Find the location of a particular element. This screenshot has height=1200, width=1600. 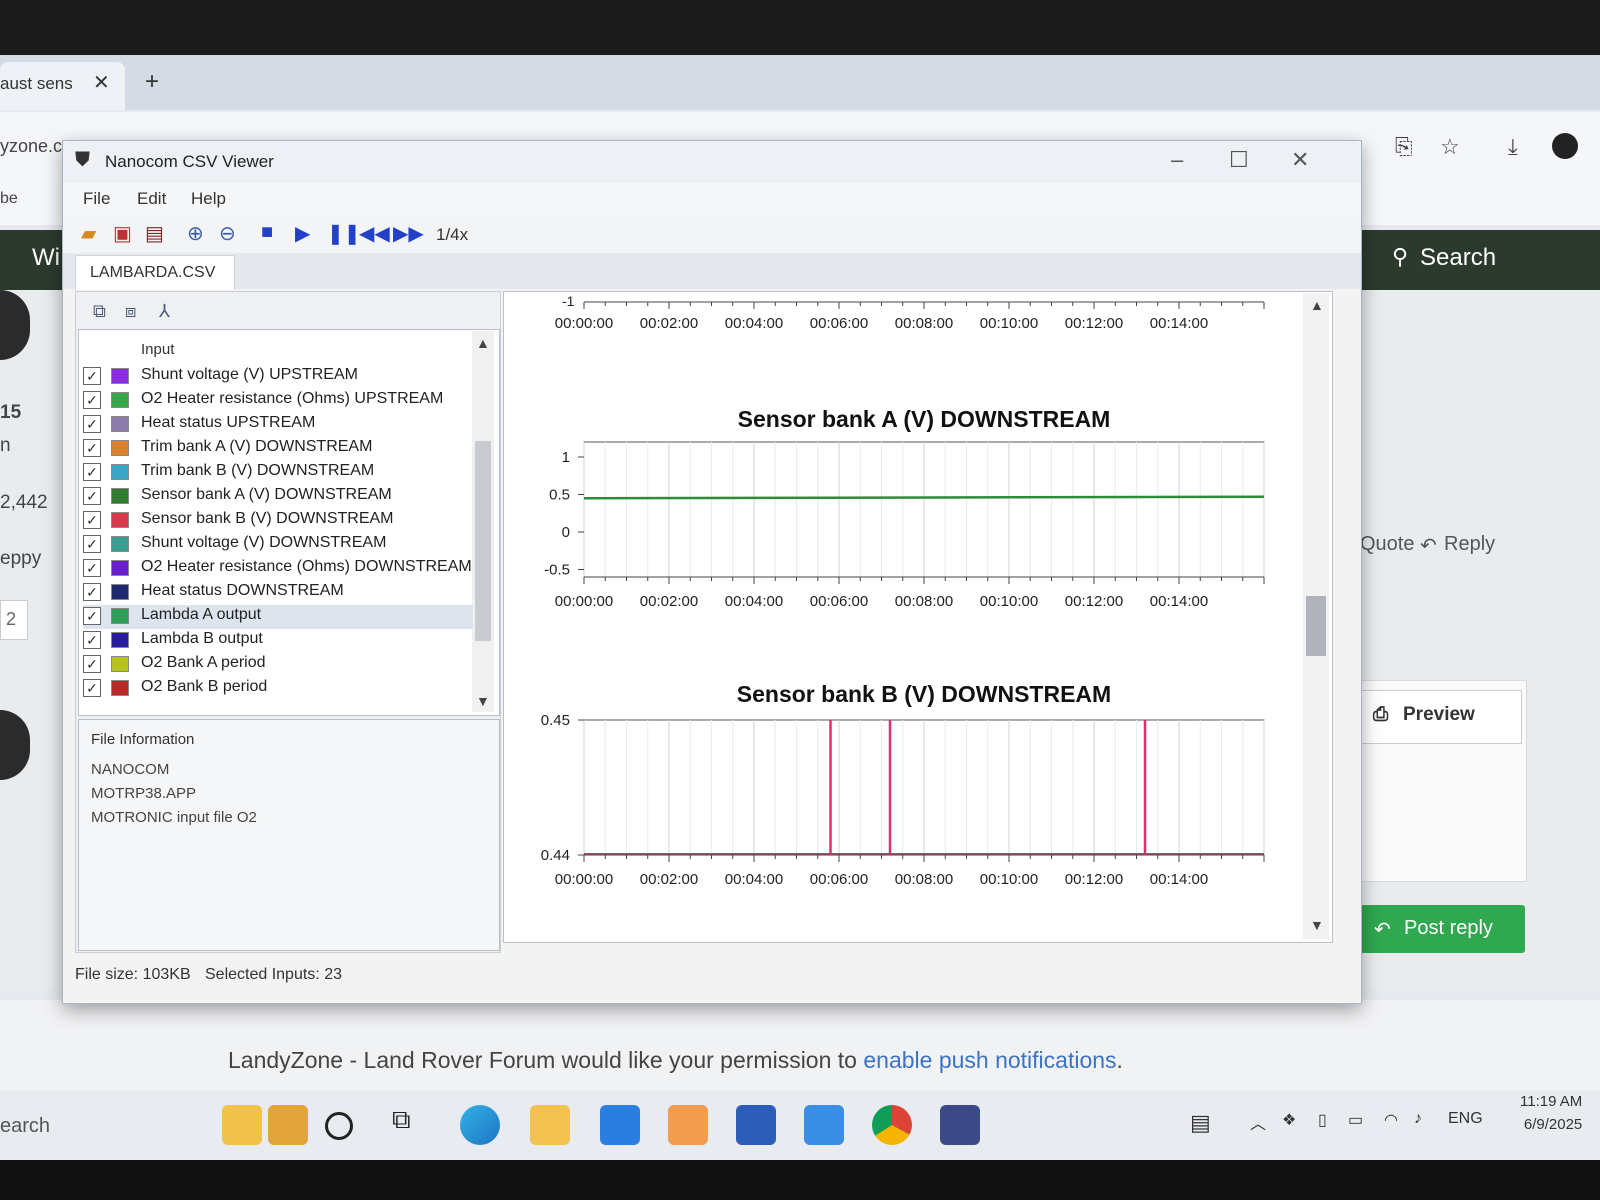

list-item: ✓ Trim bank A (V) DOWNSTREAM is located at coordinates (278, 449).